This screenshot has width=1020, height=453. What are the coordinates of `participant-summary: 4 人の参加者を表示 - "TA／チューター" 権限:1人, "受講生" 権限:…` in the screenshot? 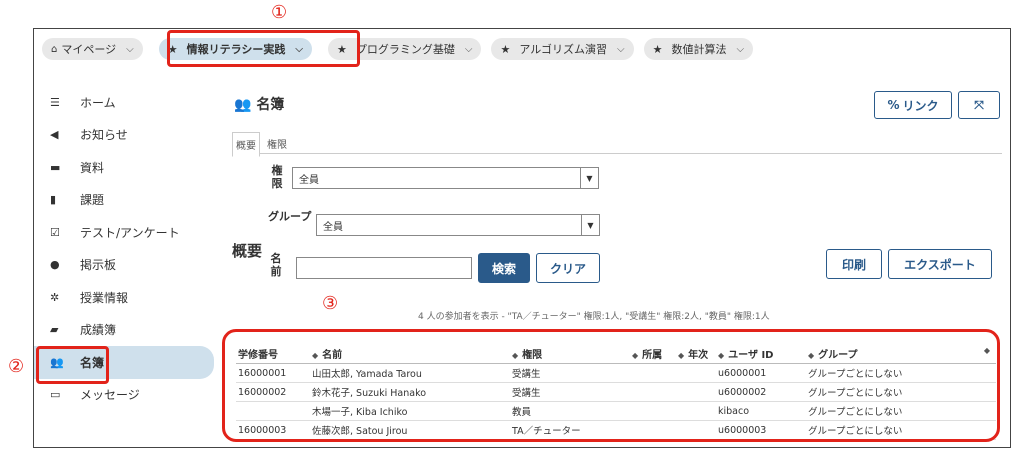 It's located at (594, 317).